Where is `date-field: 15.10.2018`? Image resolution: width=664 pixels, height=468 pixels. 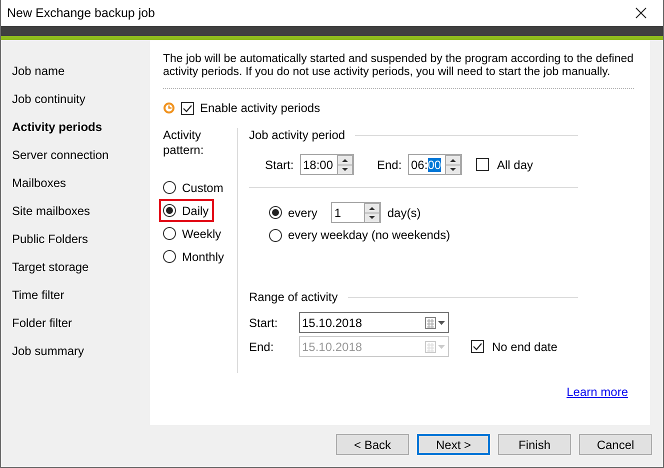
date-field: 15.10.2018 is located at coordinates (374, 322).